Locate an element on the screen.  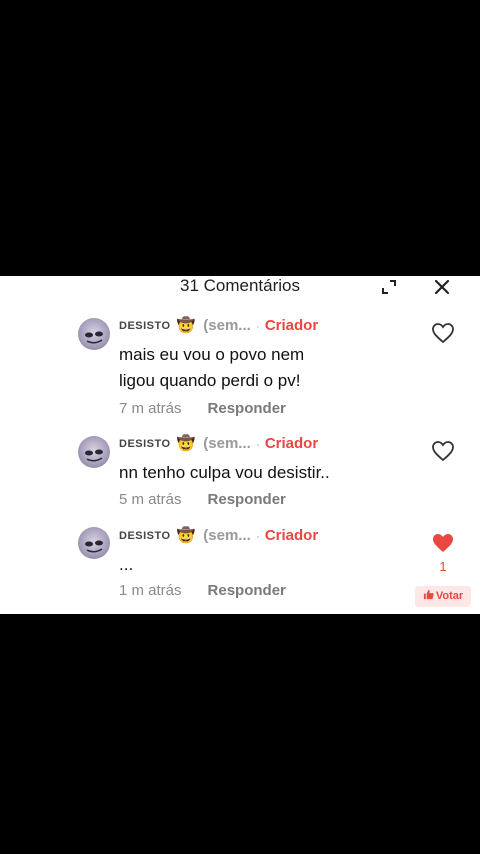
comment-line: mais eu vou o povo nem is located at coordinates (212, 354).